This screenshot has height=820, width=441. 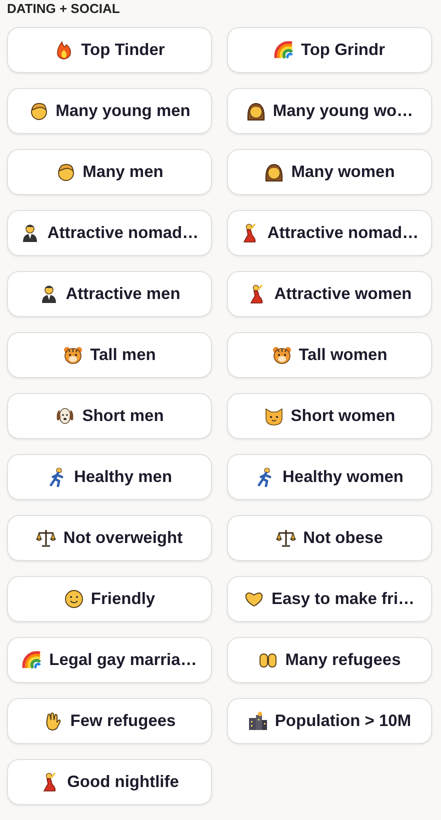 I want to click on smiley-icon, so click(x=74, y=599).